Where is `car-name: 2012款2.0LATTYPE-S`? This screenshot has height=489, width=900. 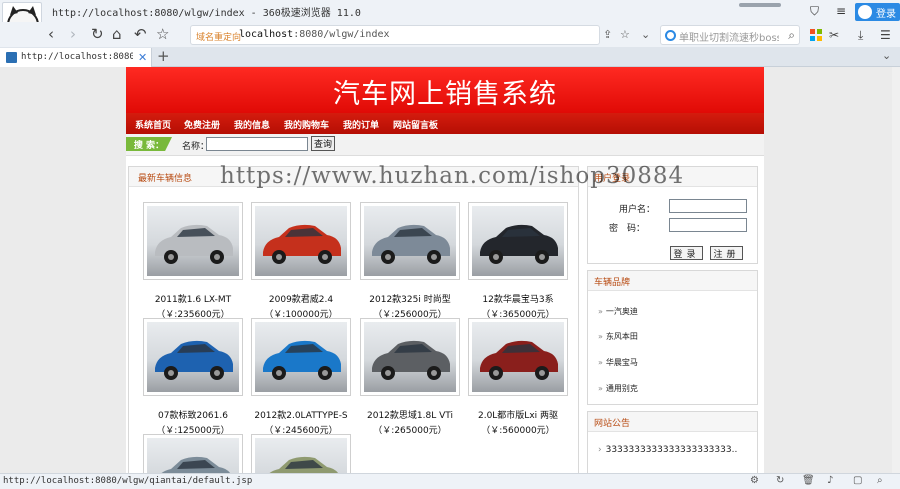 car-name: 2012款2.0LATTYPE-S is located at coordinates (301, 414).